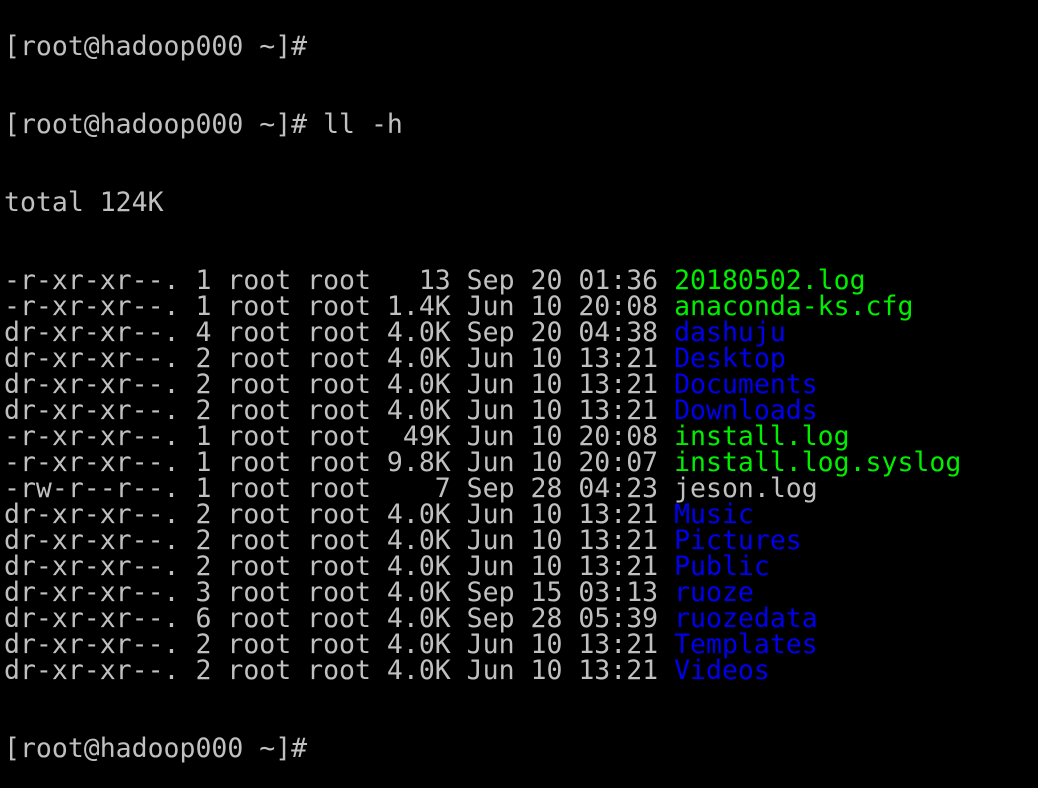 Image resolution: width=1038 pixels, height=788 pixels. I want to click on total-line: total 124K, so click(84, 202).